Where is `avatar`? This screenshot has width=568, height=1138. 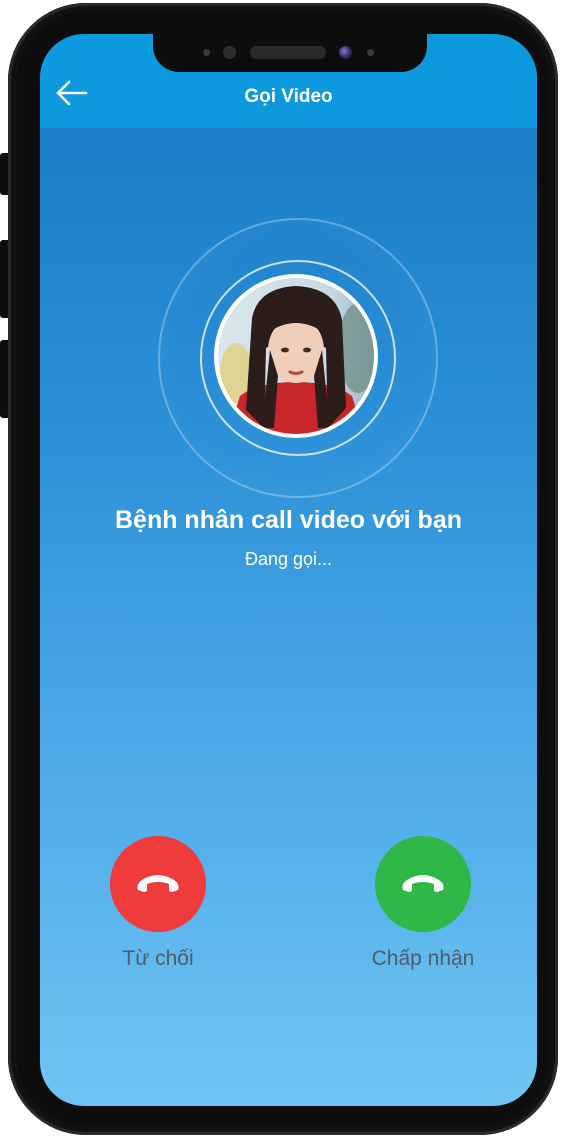
avatar is located at coordinates (296, 356).